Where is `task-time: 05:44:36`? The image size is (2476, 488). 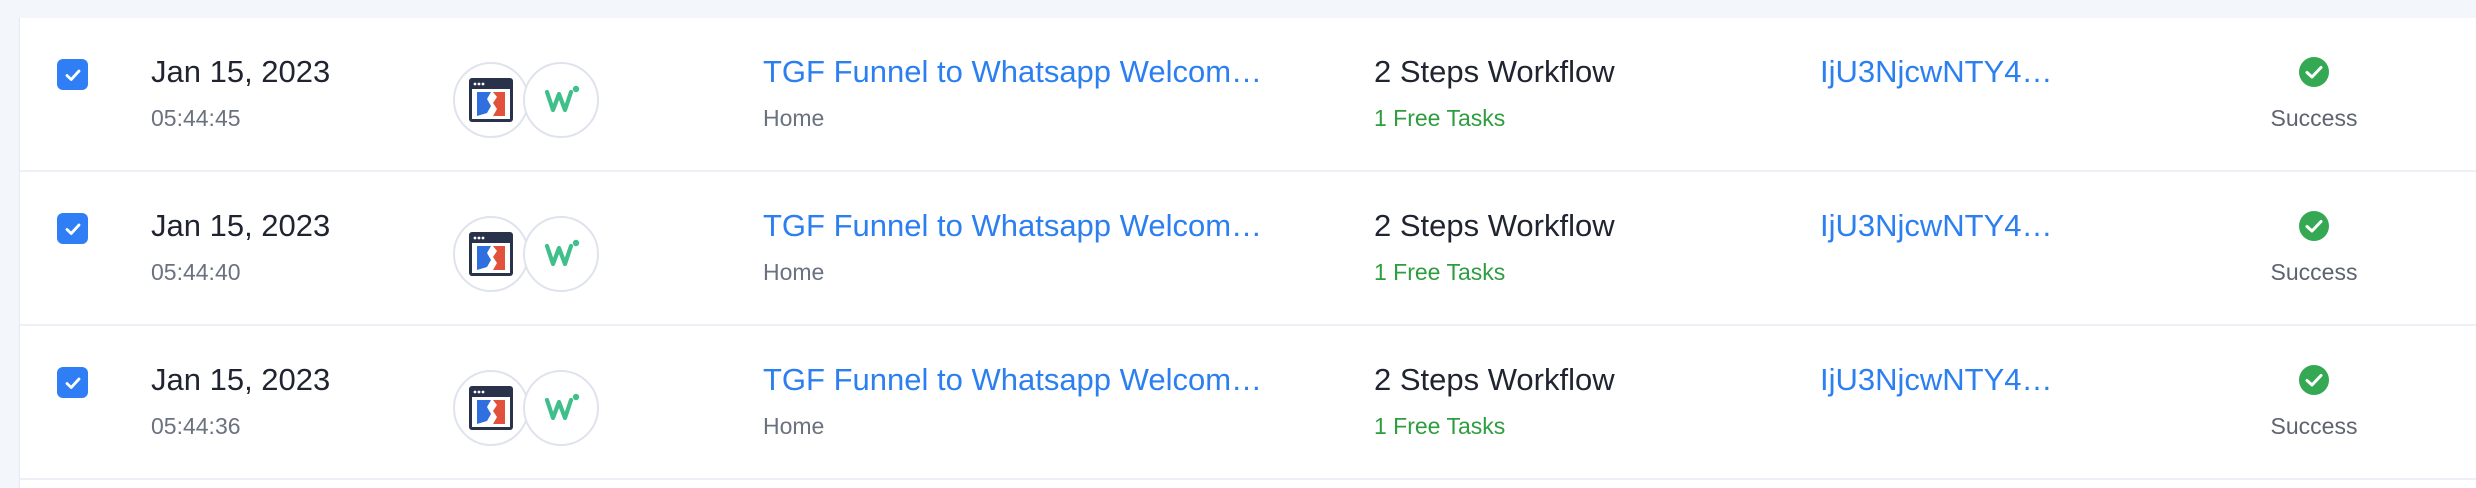
task-time: 05:44:36 is located at coordinates (196, 426).